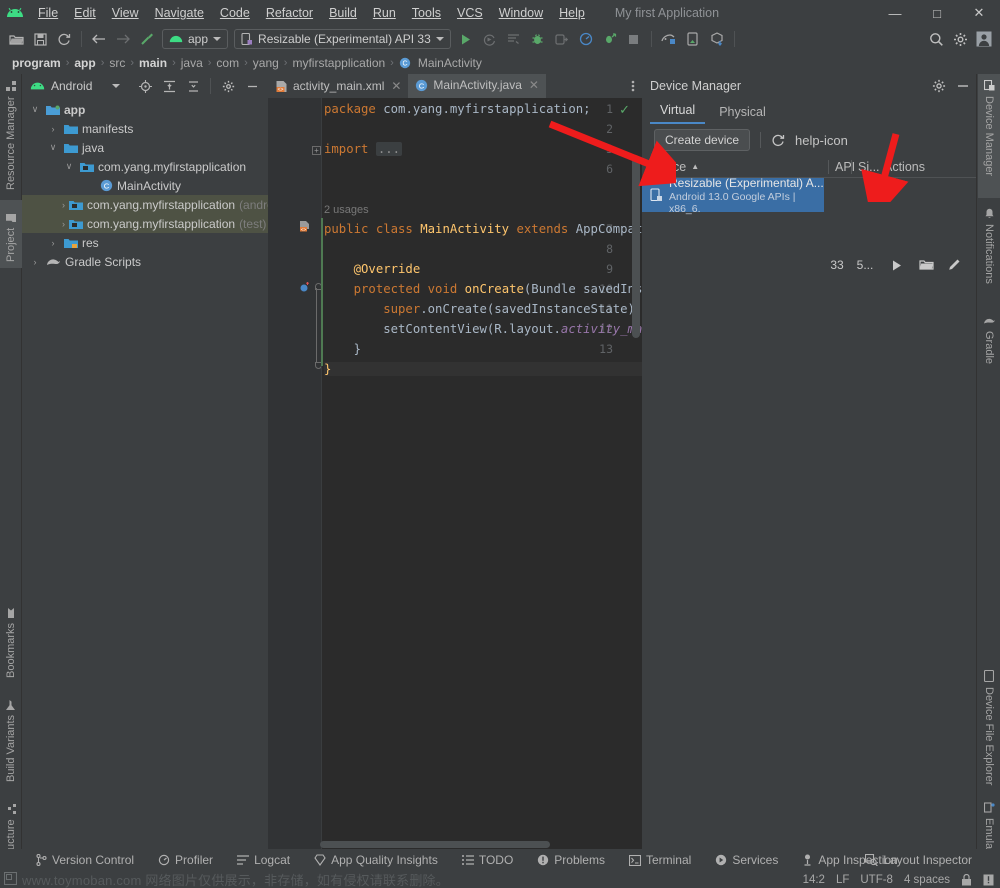  What do you see at coordinates (926, 265) in the screenshot?
I see `folder-icon` at bounding box center [926, 265].